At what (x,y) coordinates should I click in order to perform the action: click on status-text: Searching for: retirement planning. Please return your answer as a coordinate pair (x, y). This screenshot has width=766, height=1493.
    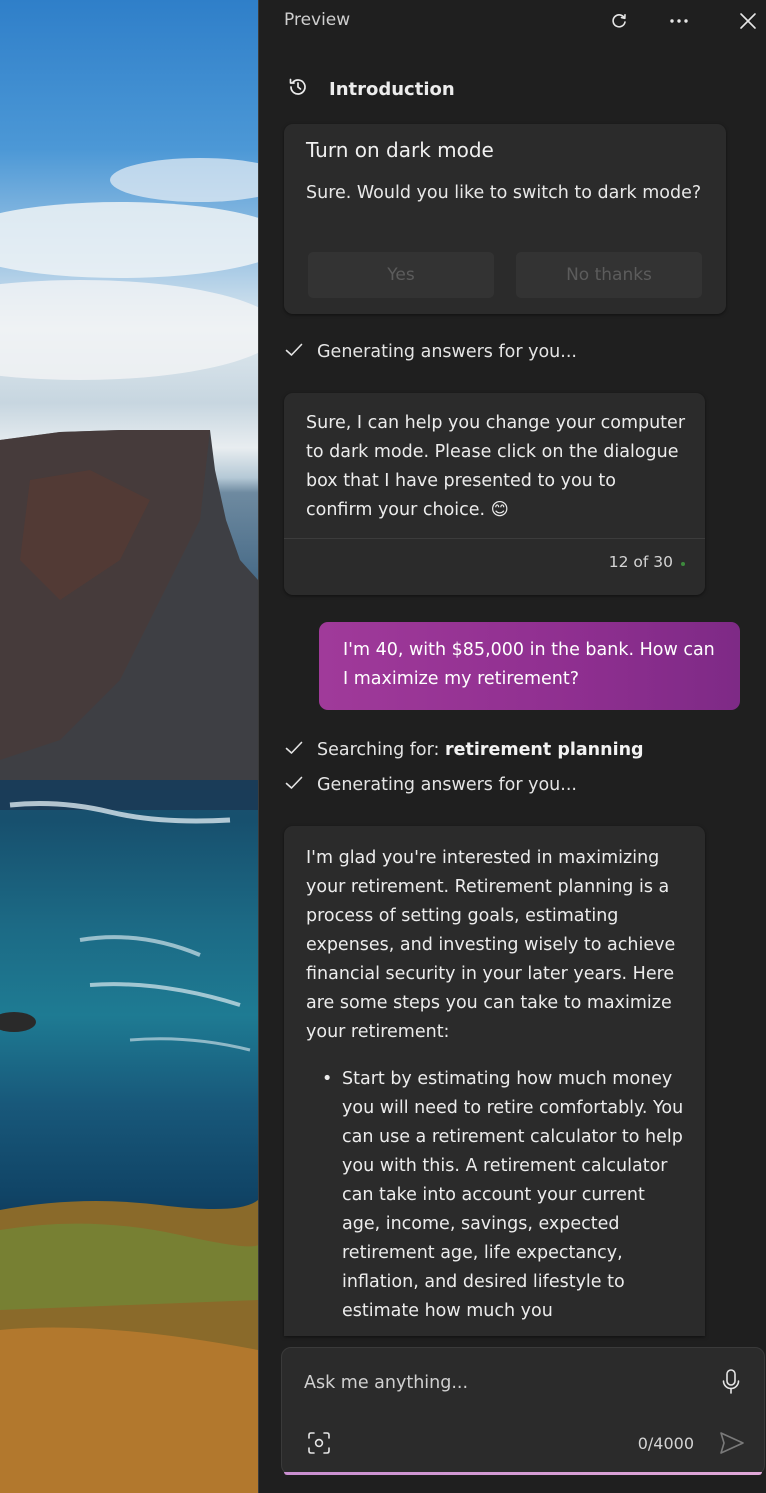
    Looking at the image, I should click on (480, 750).